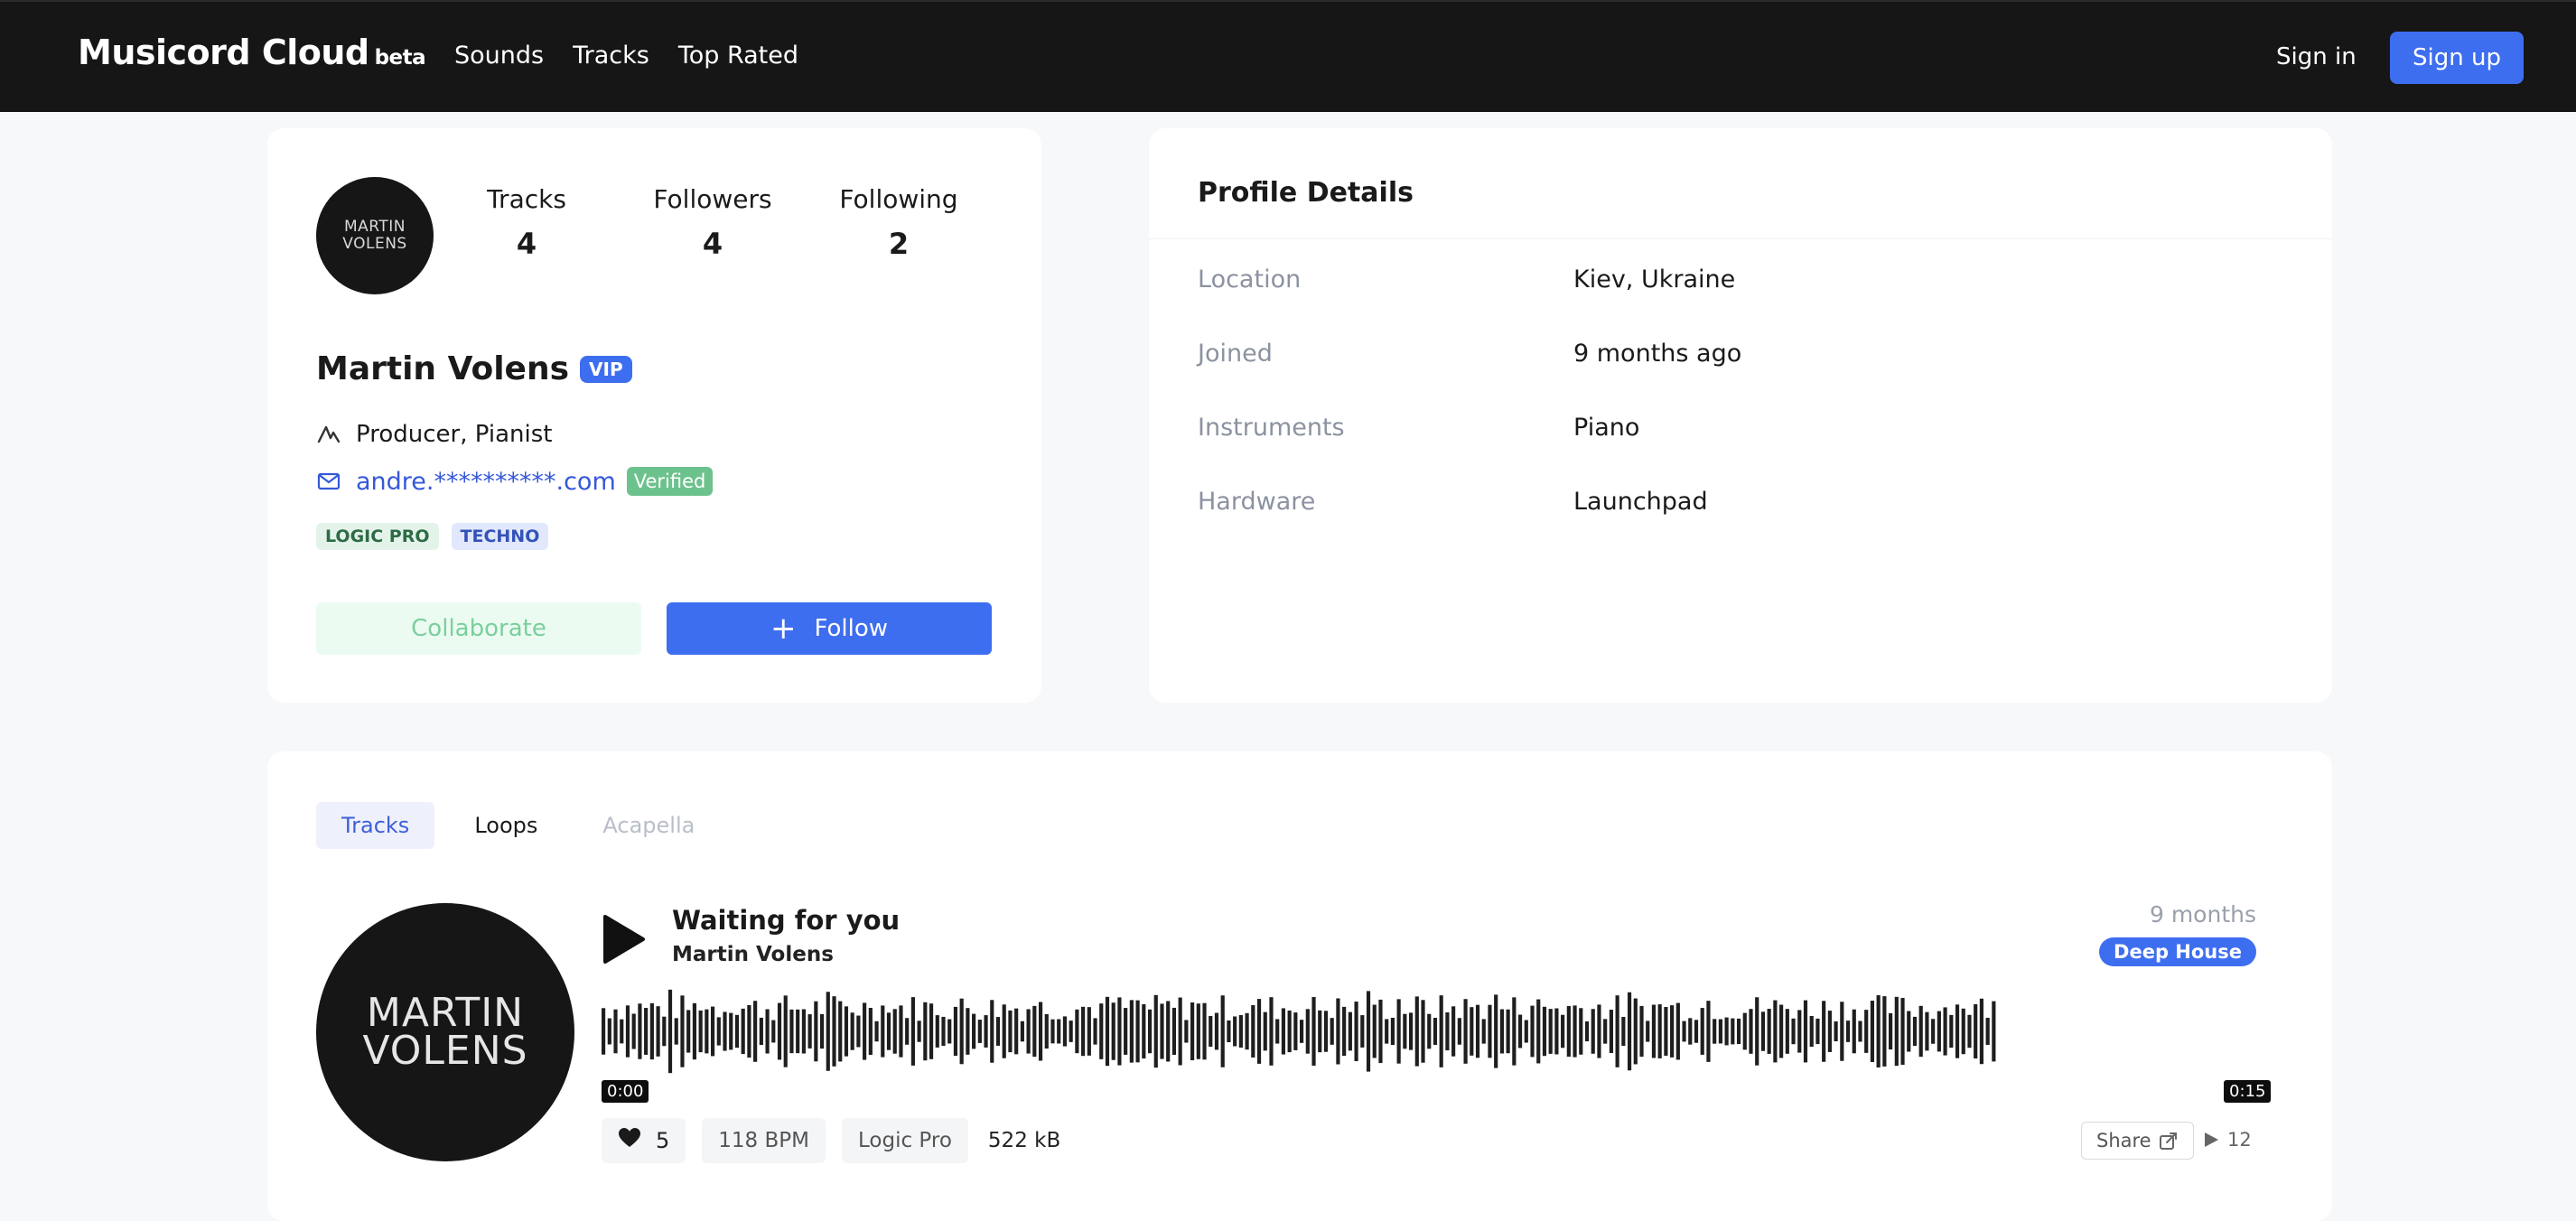 Image resolution: width=2576 pixels, height=1221 pixels. I want to click on genre-badge: Deep House, so click(2177, 952).